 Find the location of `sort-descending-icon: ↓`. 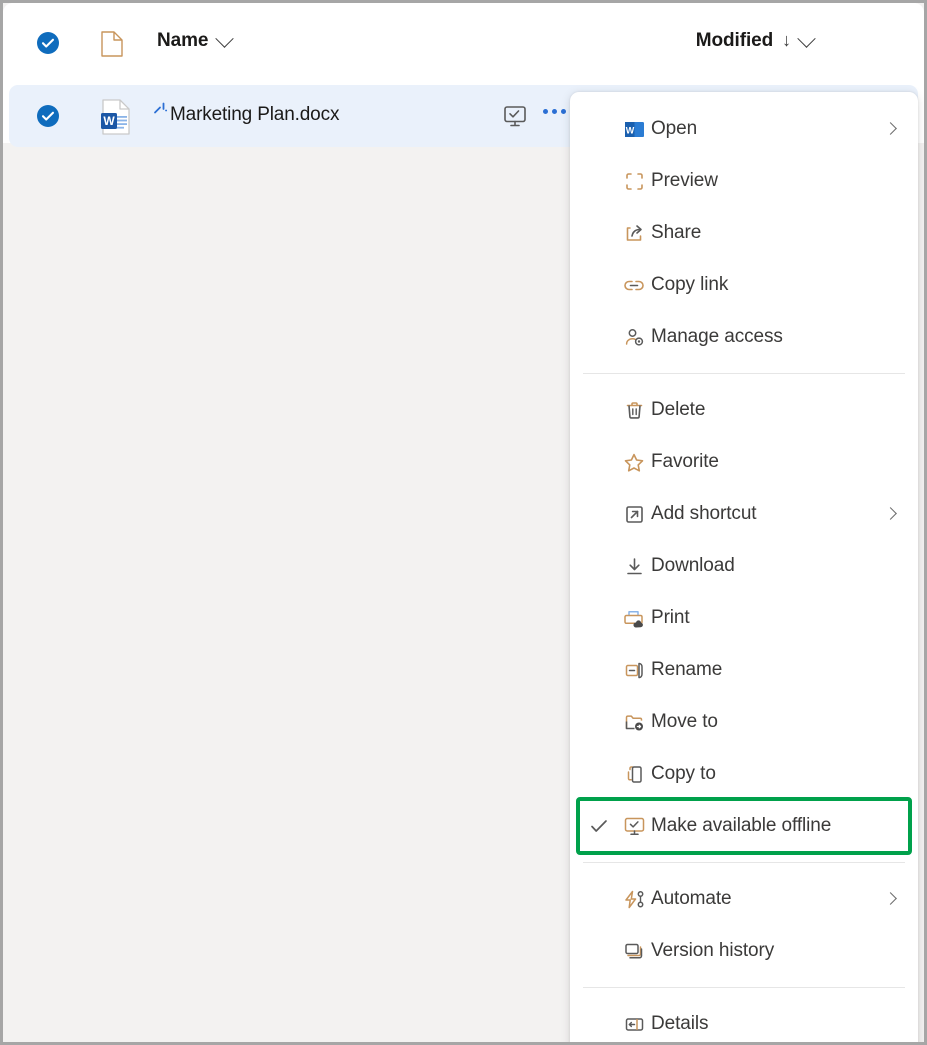

sort-descending-icon: ↓ is located at coordinates (786, 39).